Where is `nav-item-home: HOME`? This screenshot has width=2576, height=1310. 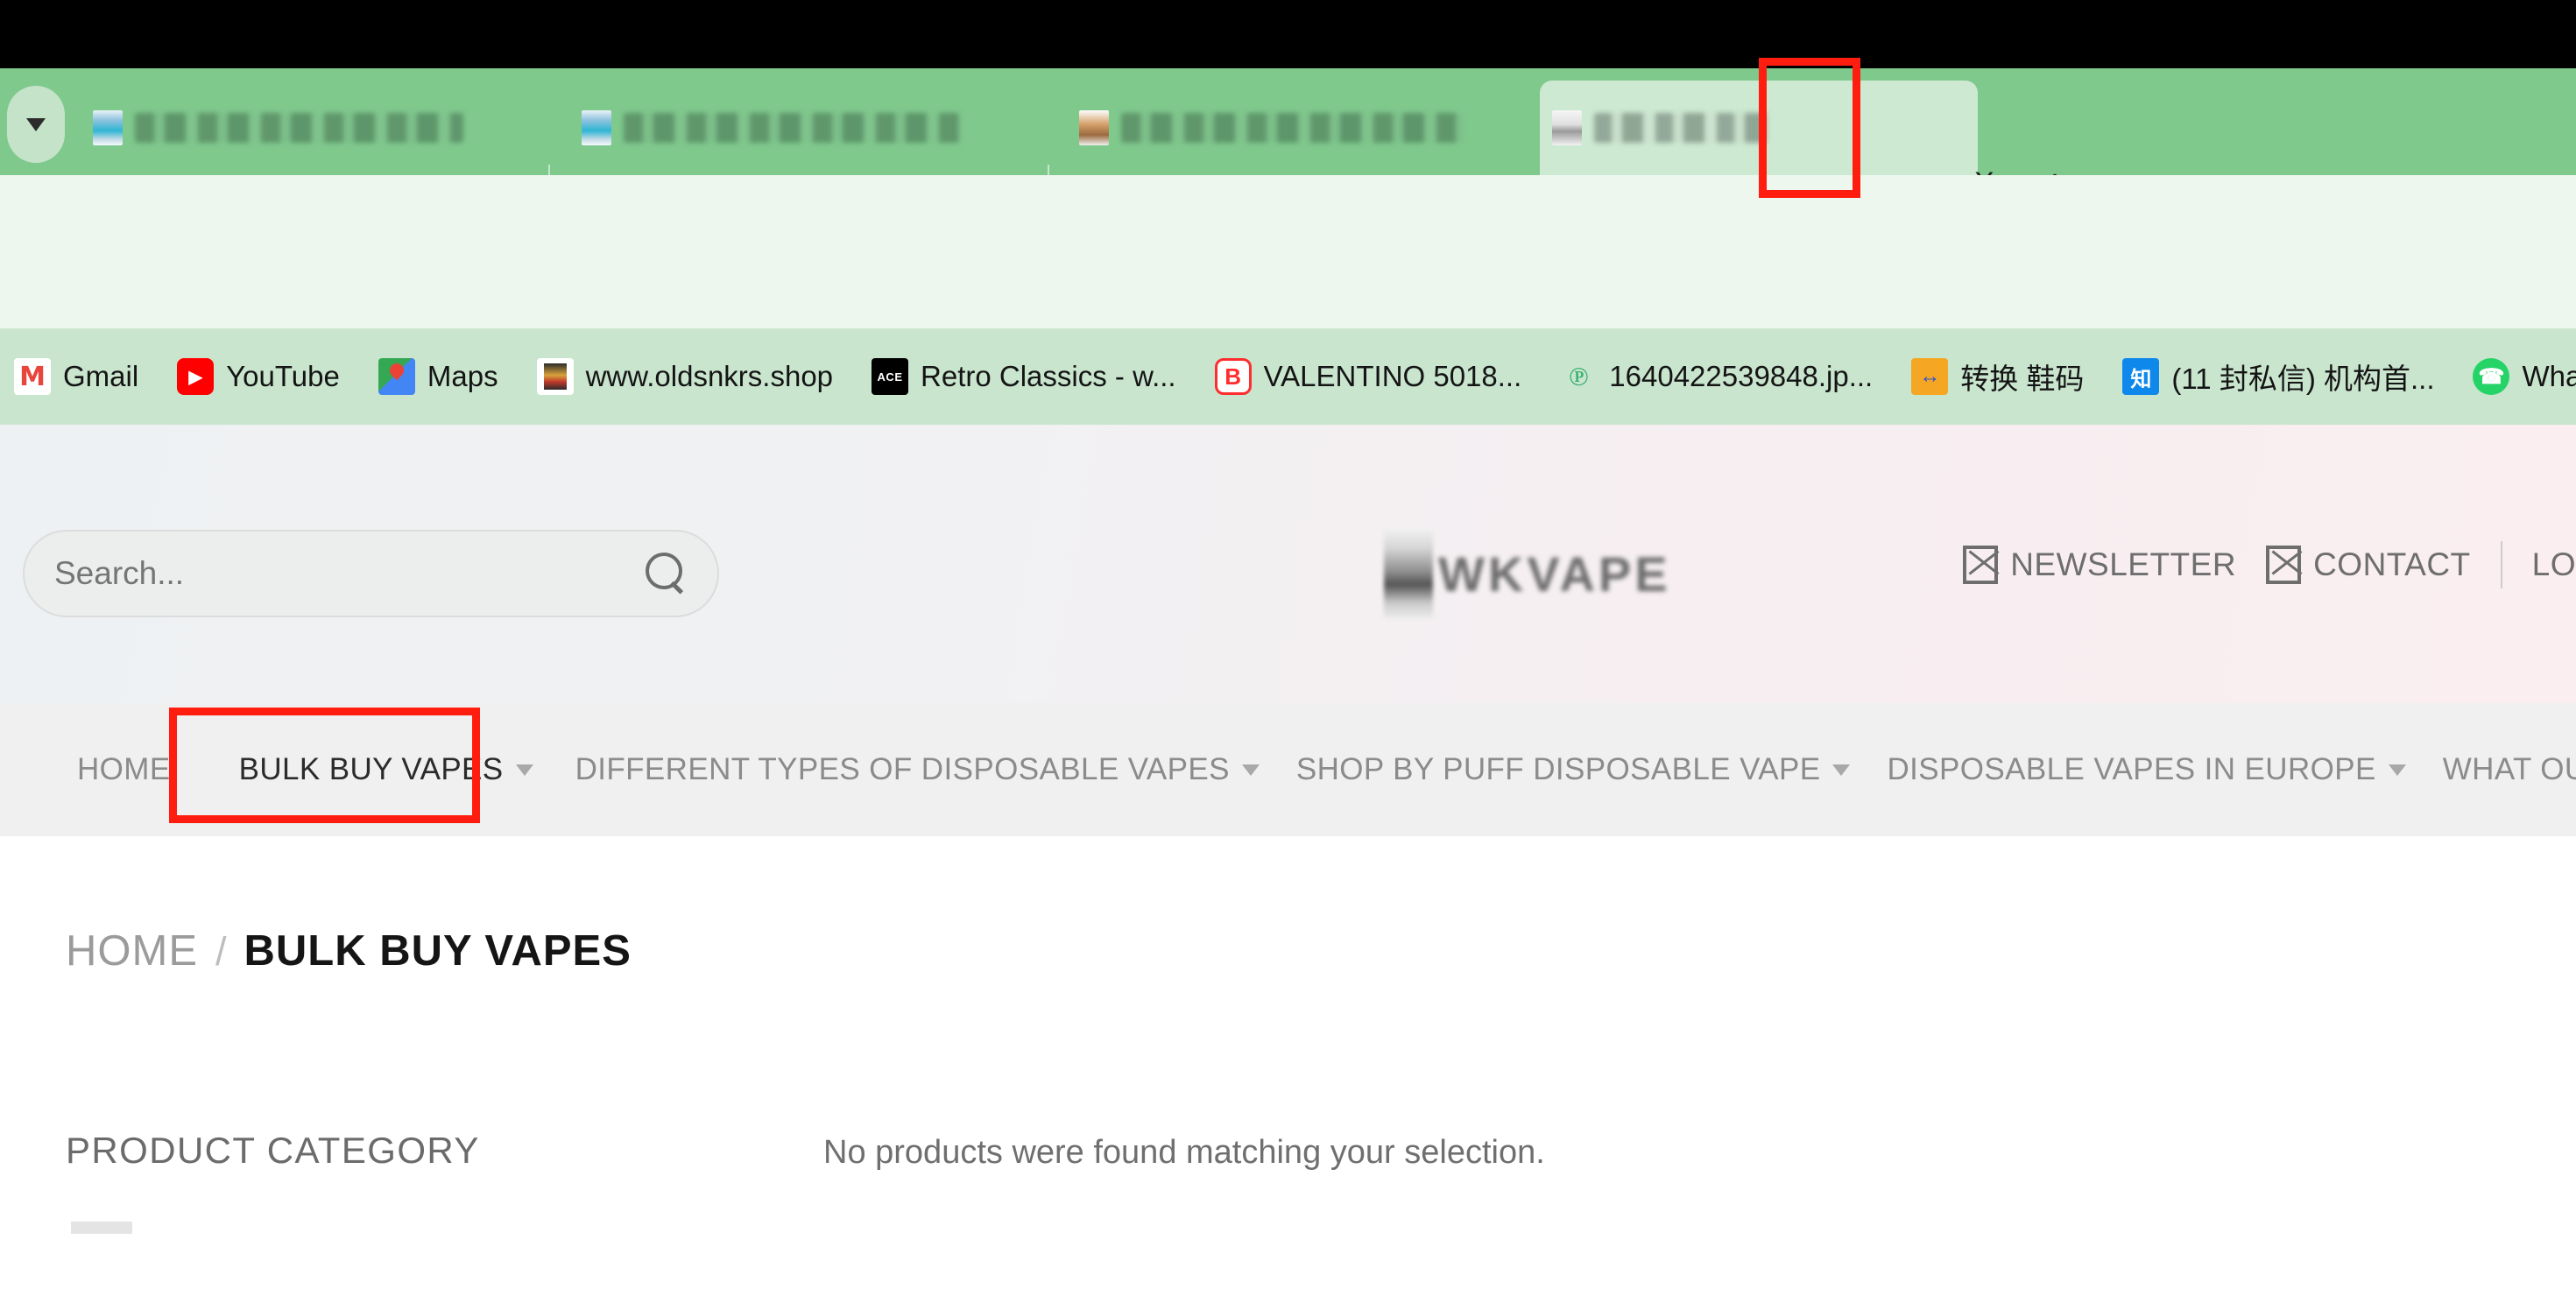
nav-item-home: HOME is located at coordinates (124, 769).